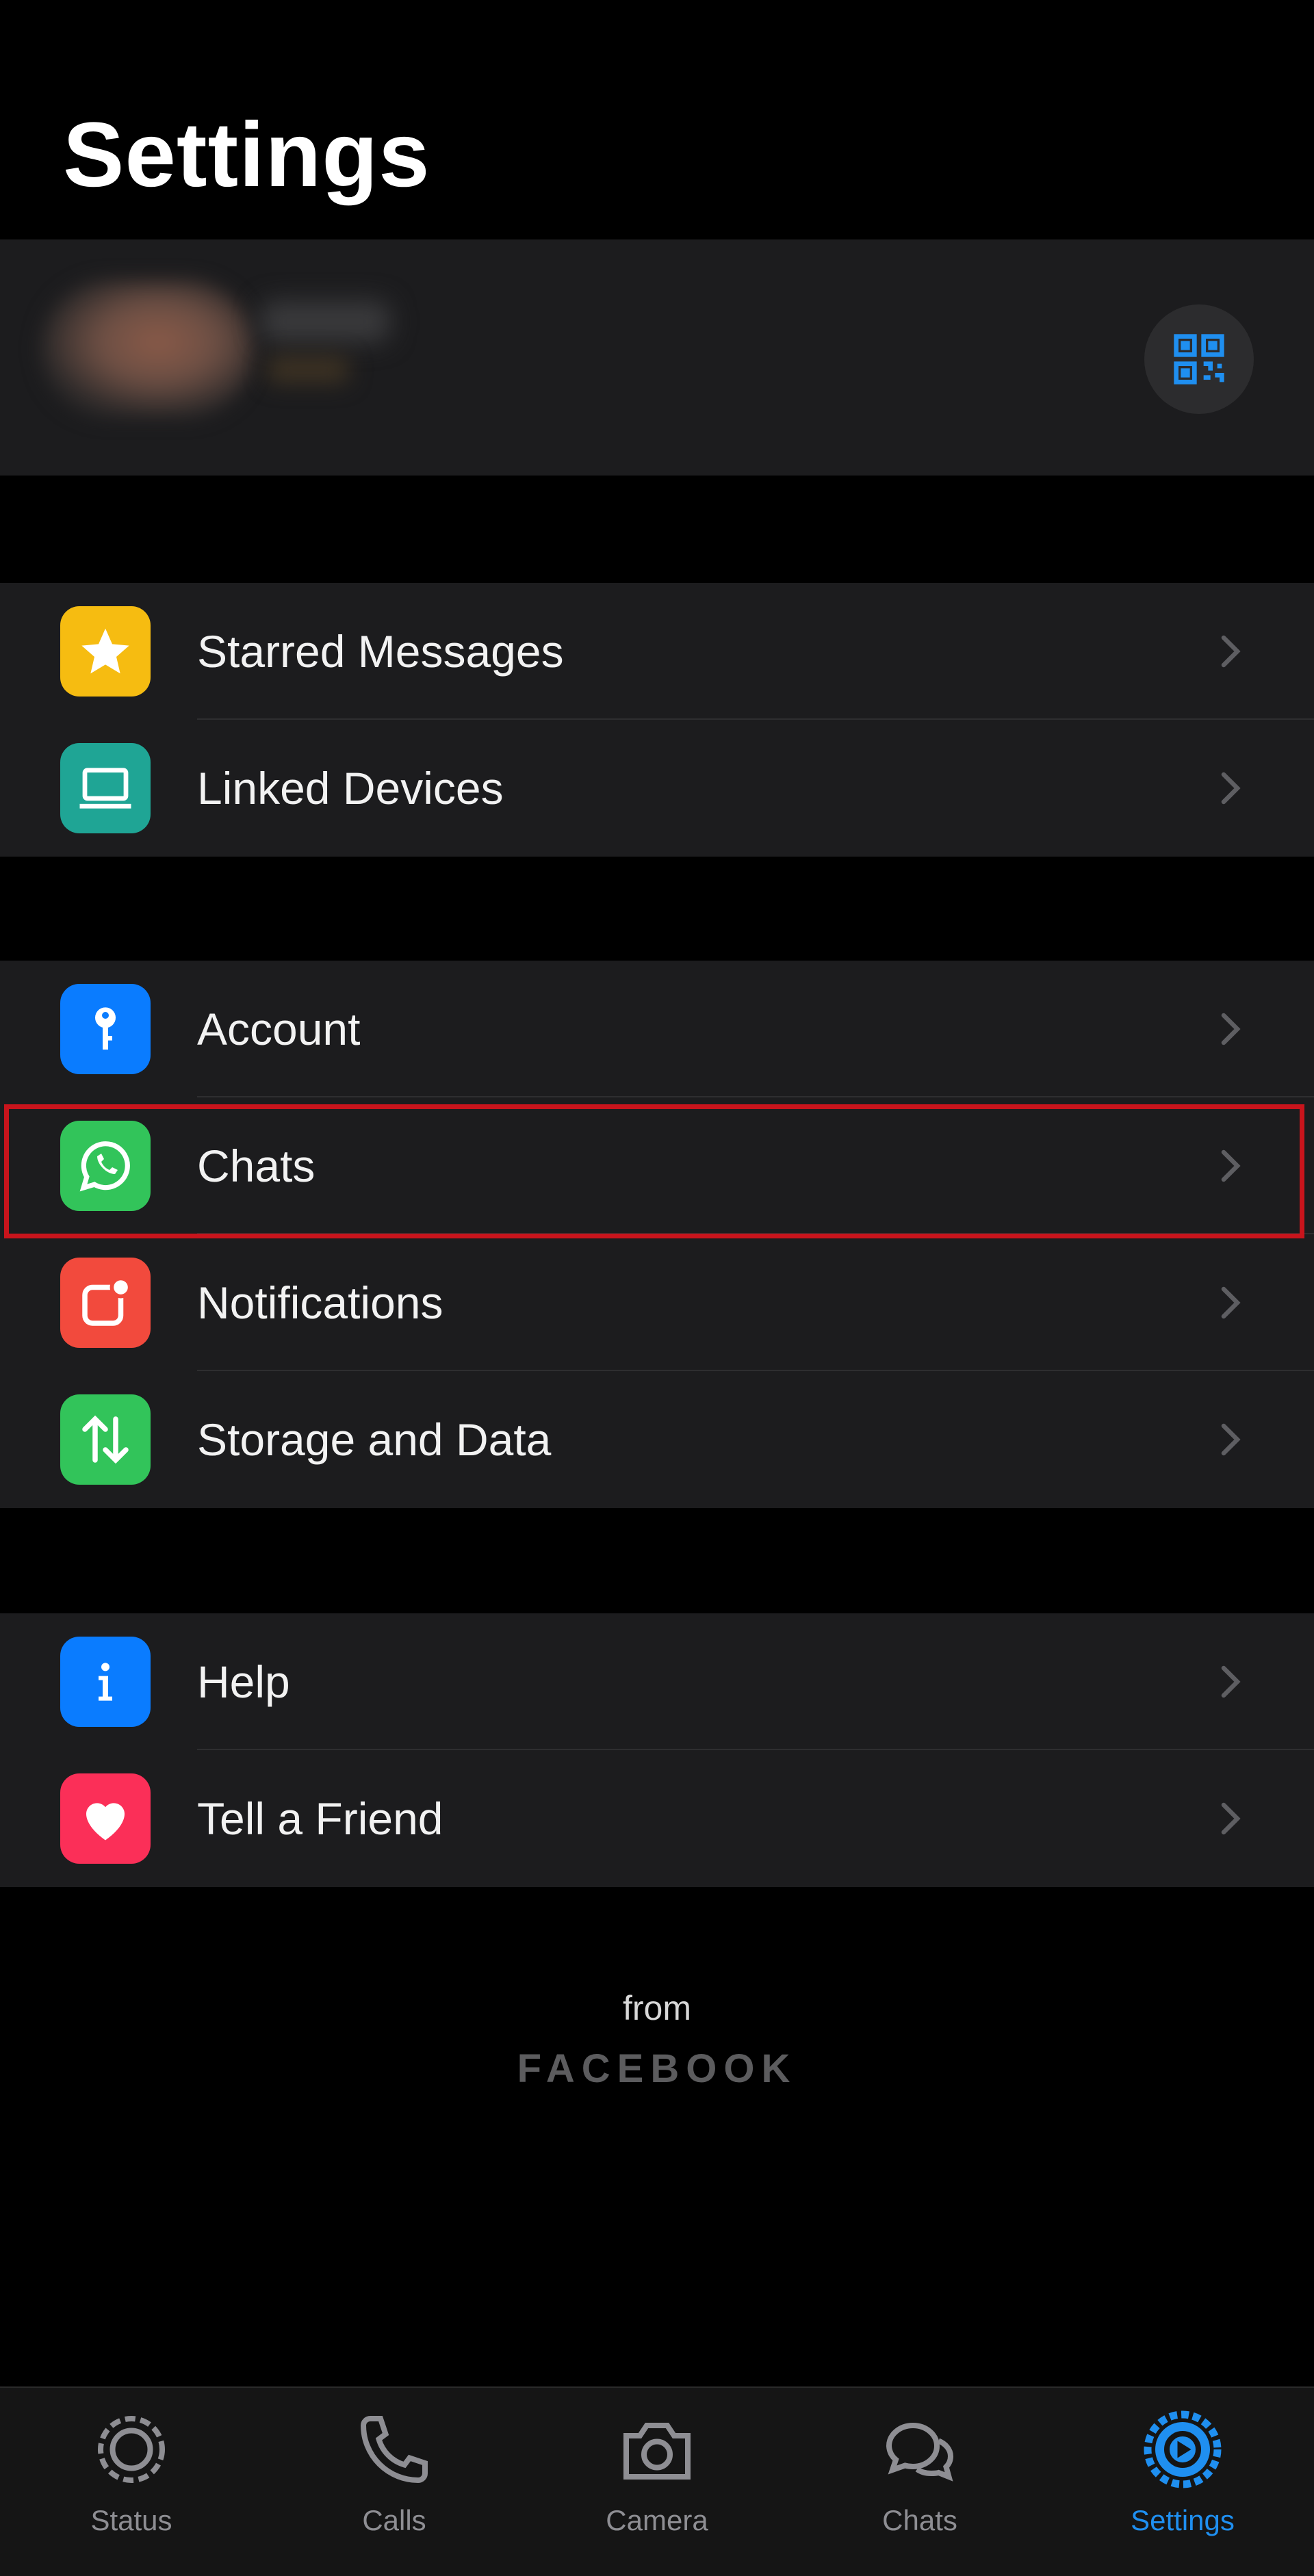  What do you see at coordinates (105, 651) in the screenshot?
I see `star-icon` at bounding box center [105, 651].